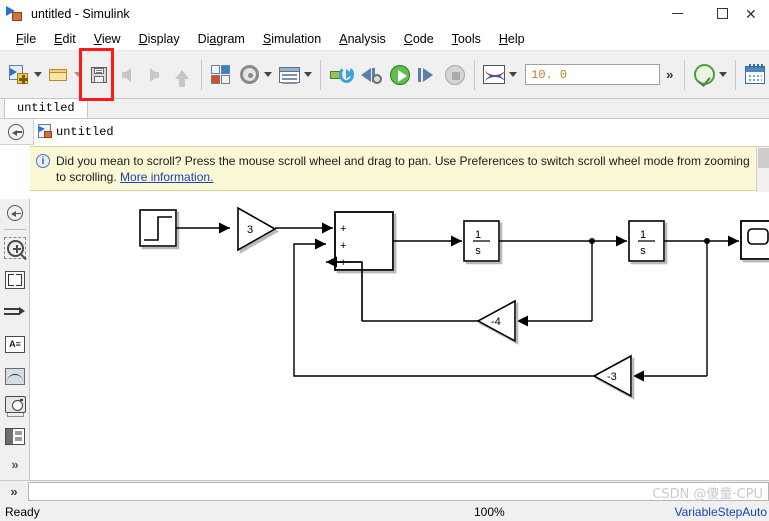 The height and width of the screenshot is (521, 769). What do you see at coordinates (643, 251) in the screenshot?
I see `integrator2-denominator: s` at bounding box center [643, 251].